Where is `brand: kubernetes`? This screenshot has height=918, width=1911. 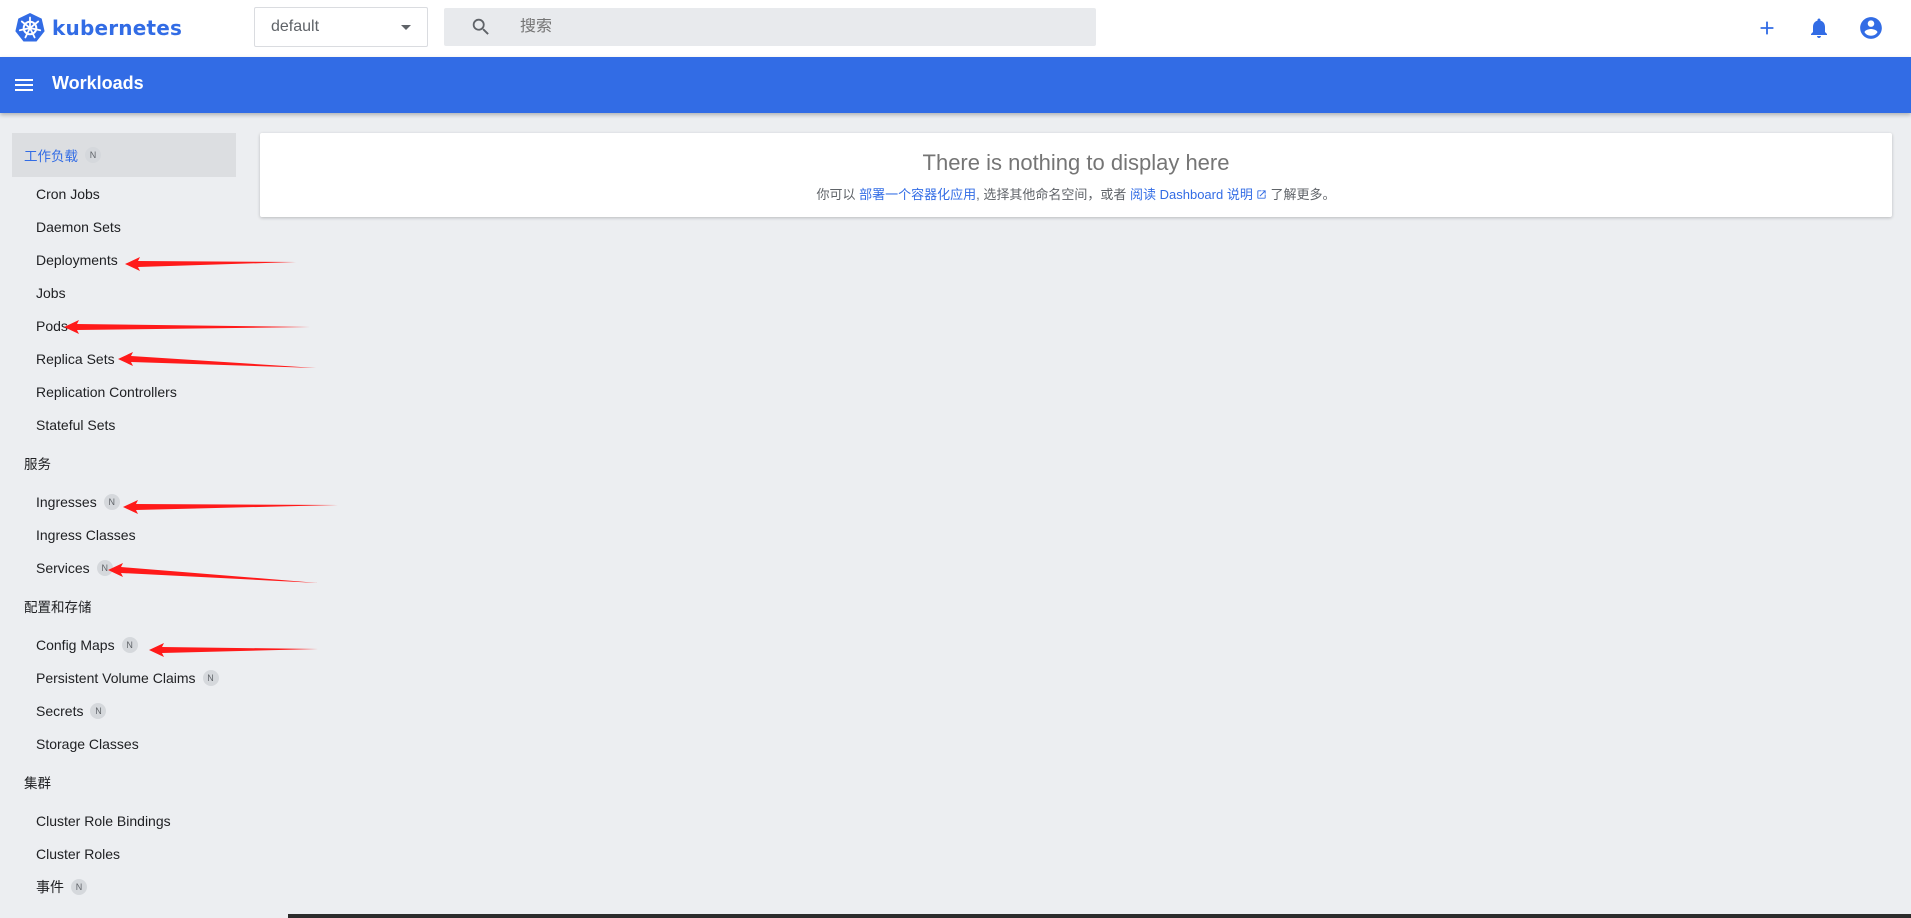
brand: kubernetes is located at coordinates (98, 28).